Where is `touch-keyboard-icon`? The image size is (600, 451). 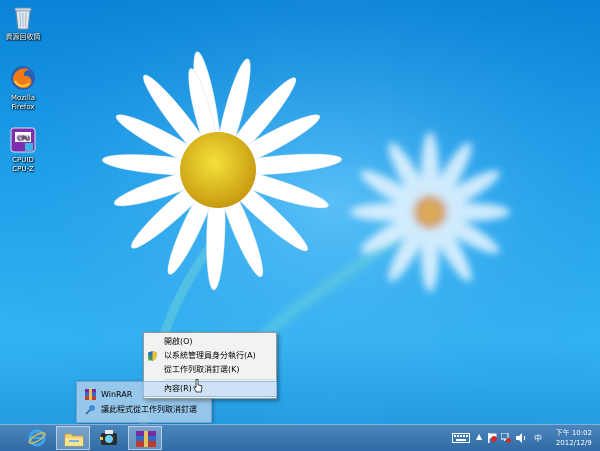
touch-keyboard-icon is located at coordinates (461, 439).